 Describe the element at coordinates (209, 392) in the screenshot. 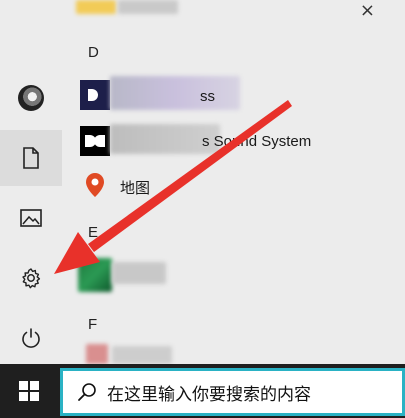

I see `search-input: 在这里输入你要搜索的内容` at that location.